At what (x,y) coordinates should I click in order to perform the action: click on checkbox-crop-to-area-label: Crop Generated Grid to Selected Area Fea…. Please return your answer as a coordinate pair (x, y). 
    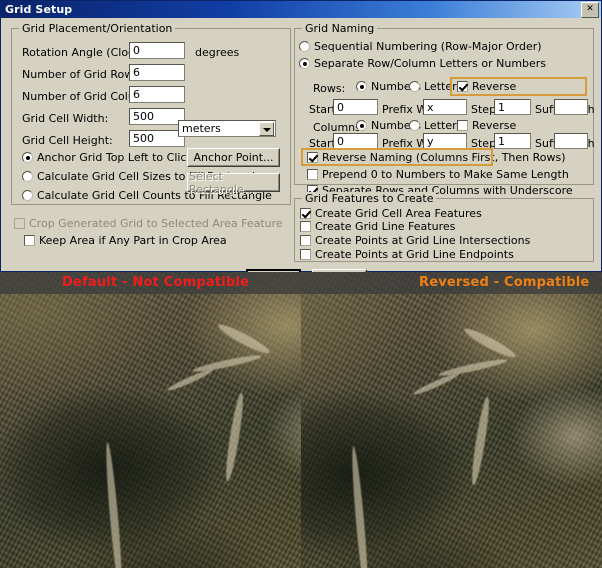
    Looking at the image, I should click on (156, 223).